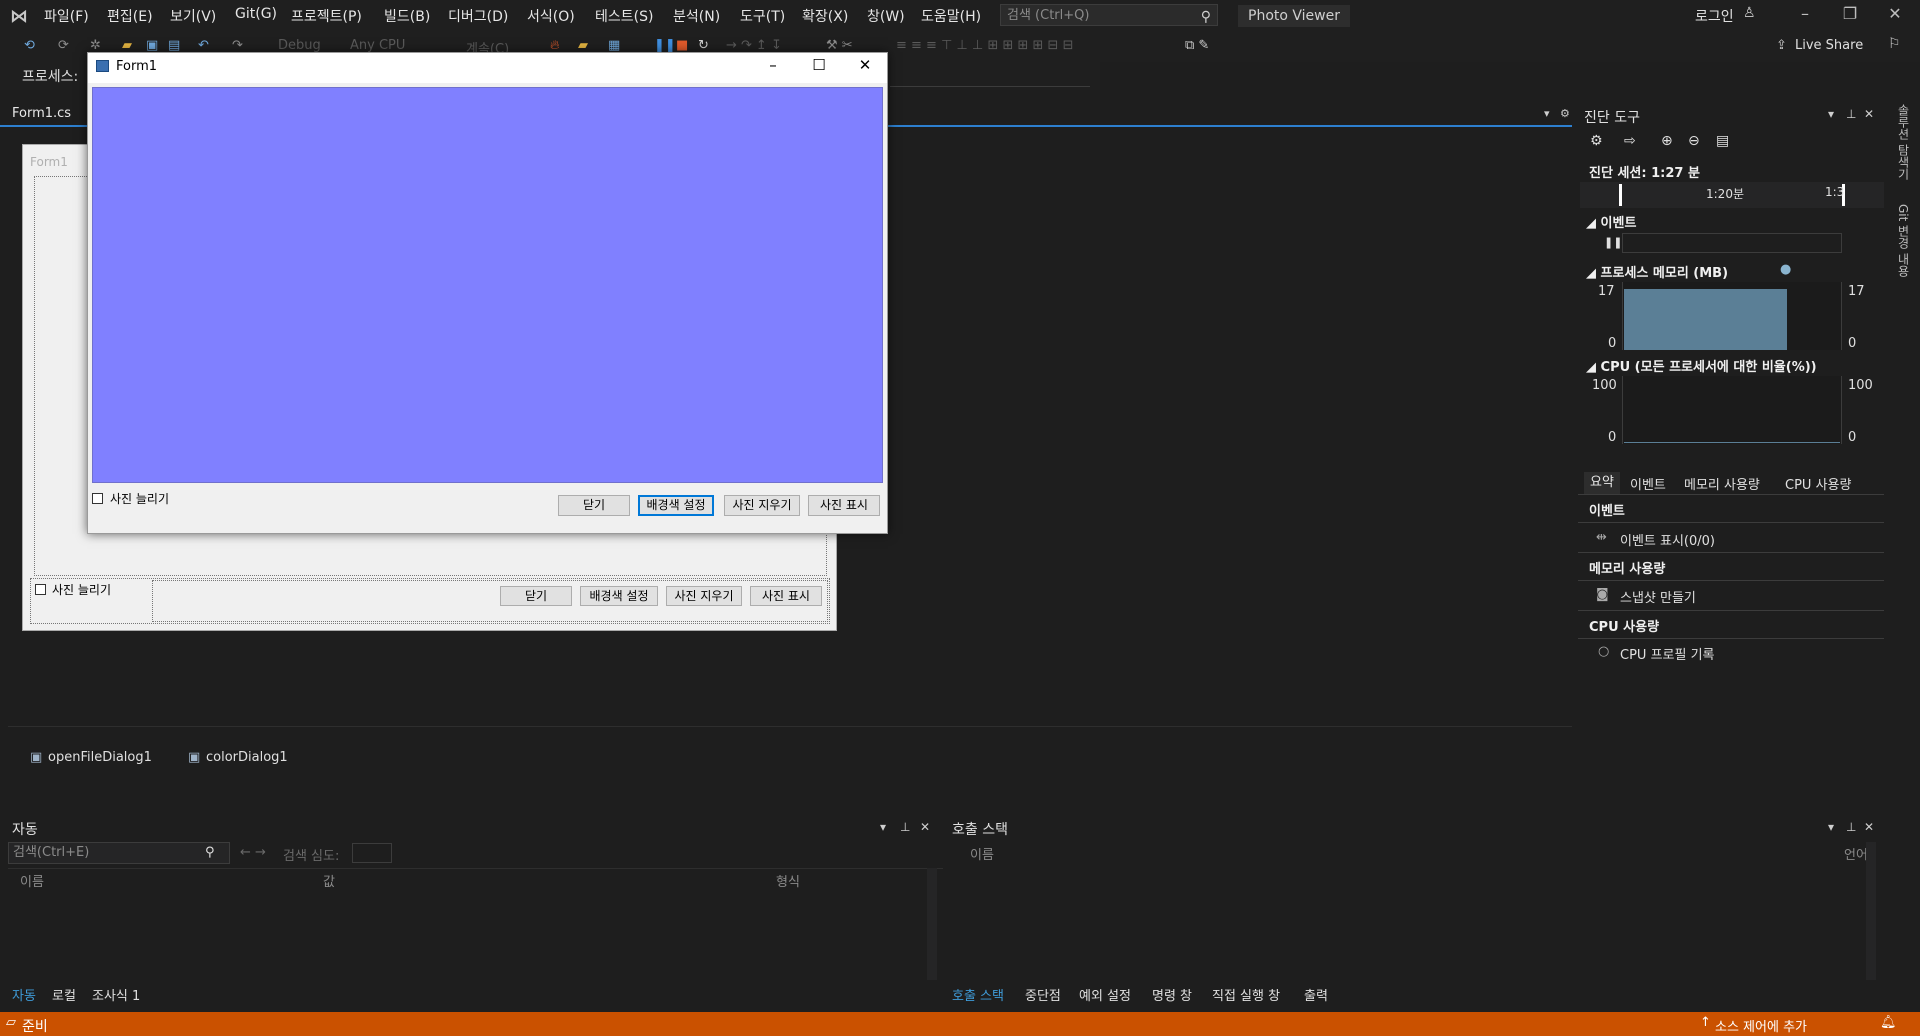 The width and height of the screenshot is (1920, 1036). What do you see at coordinates (1043, 994) in the screenshot?
I see `callstack-tab-breakpoints: 중단점` at bounding box center [1043, 994].